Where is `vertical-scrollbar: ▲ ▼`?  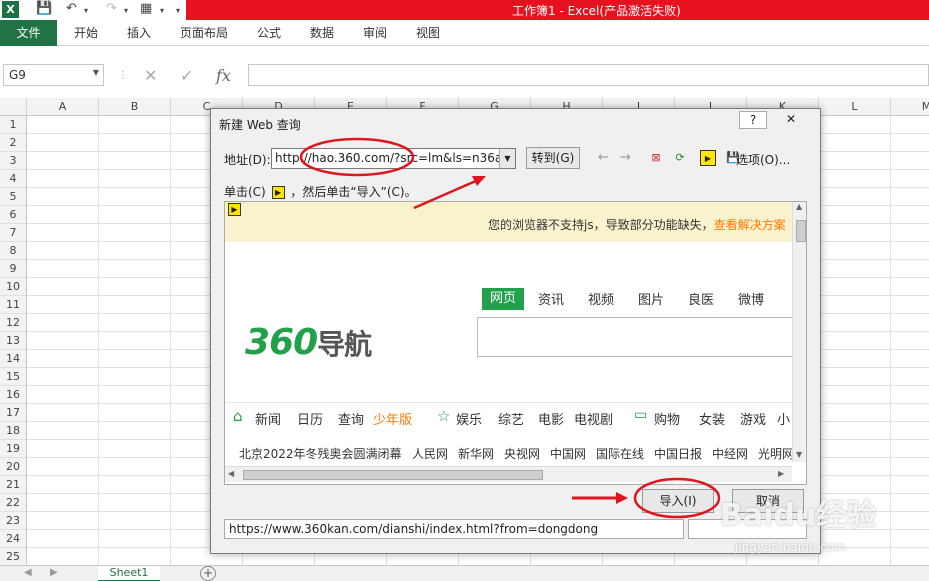
vertical-scrollbar: ▲ ▼ is located at coordinates (799, 332).